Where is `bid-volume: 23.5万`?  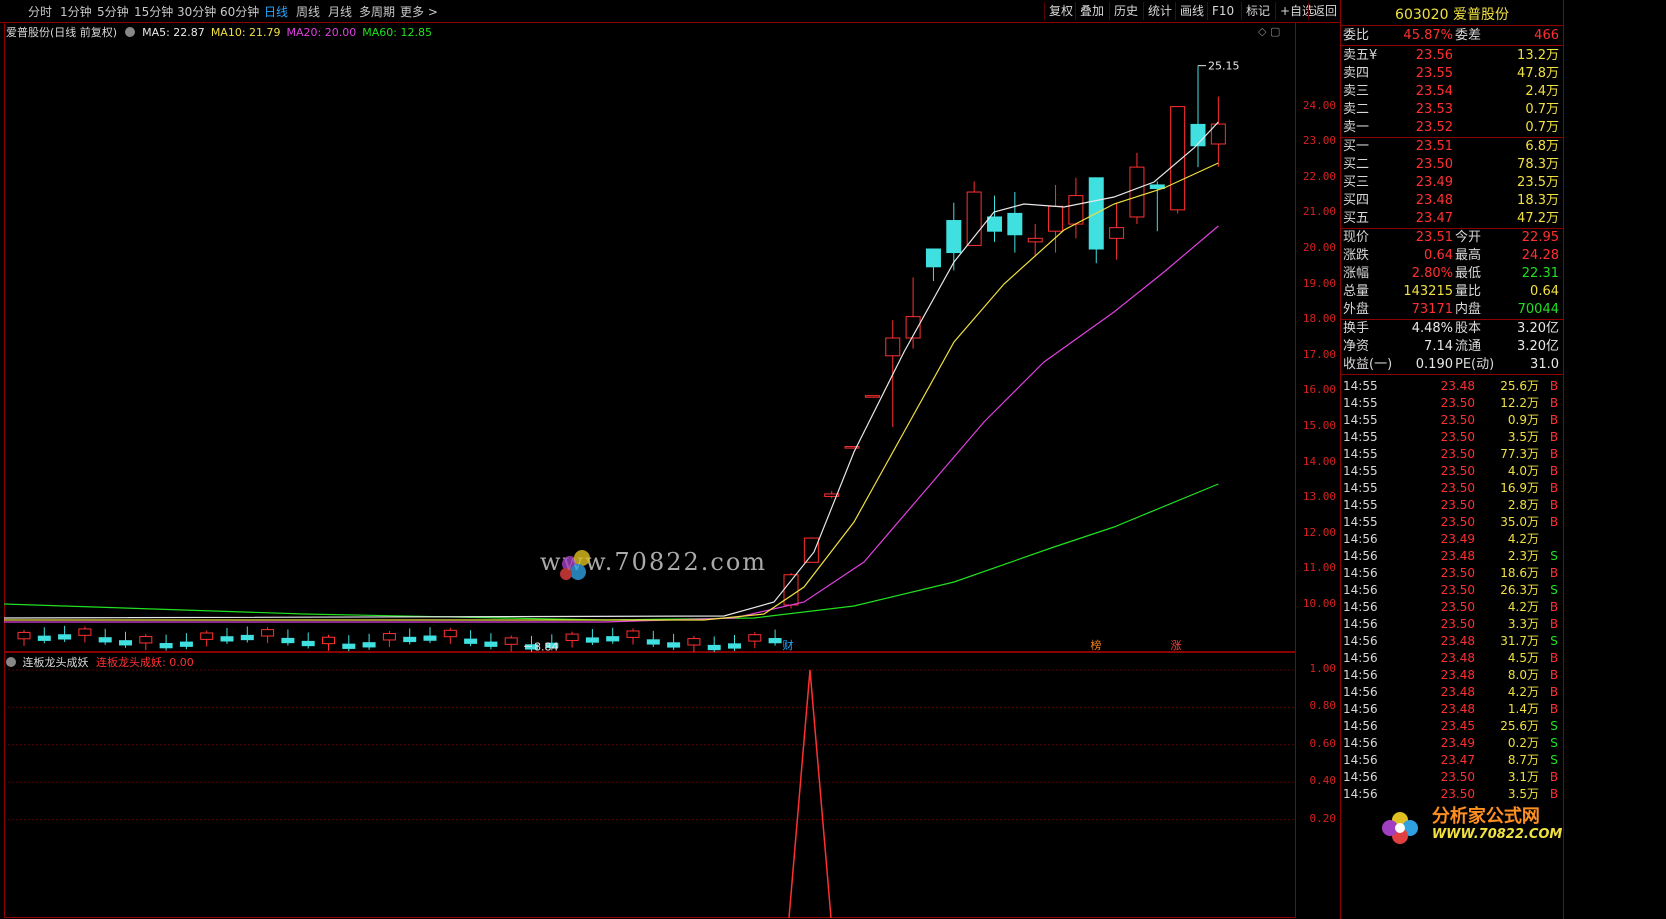 bid-volume: 23.5万 is located at coordinates (1538, 182).